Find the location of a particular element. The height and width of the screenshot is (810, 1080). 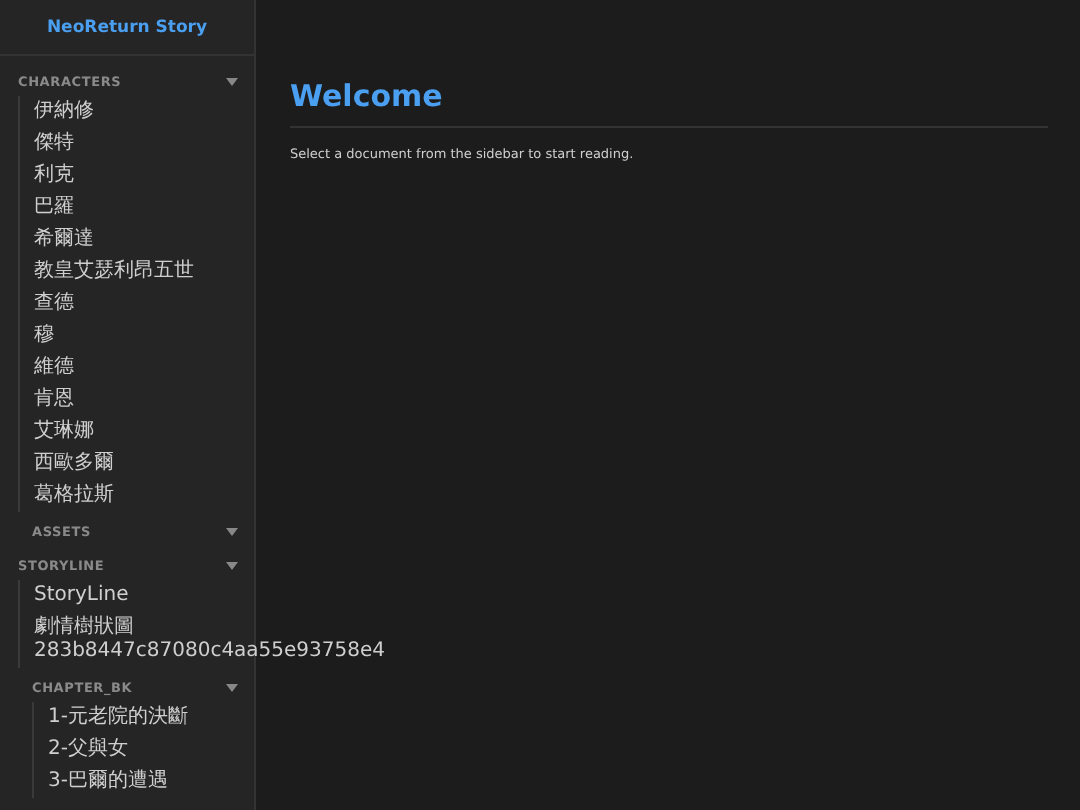

sidebar-item: 肯恩 is located at coordinates (54, 400).